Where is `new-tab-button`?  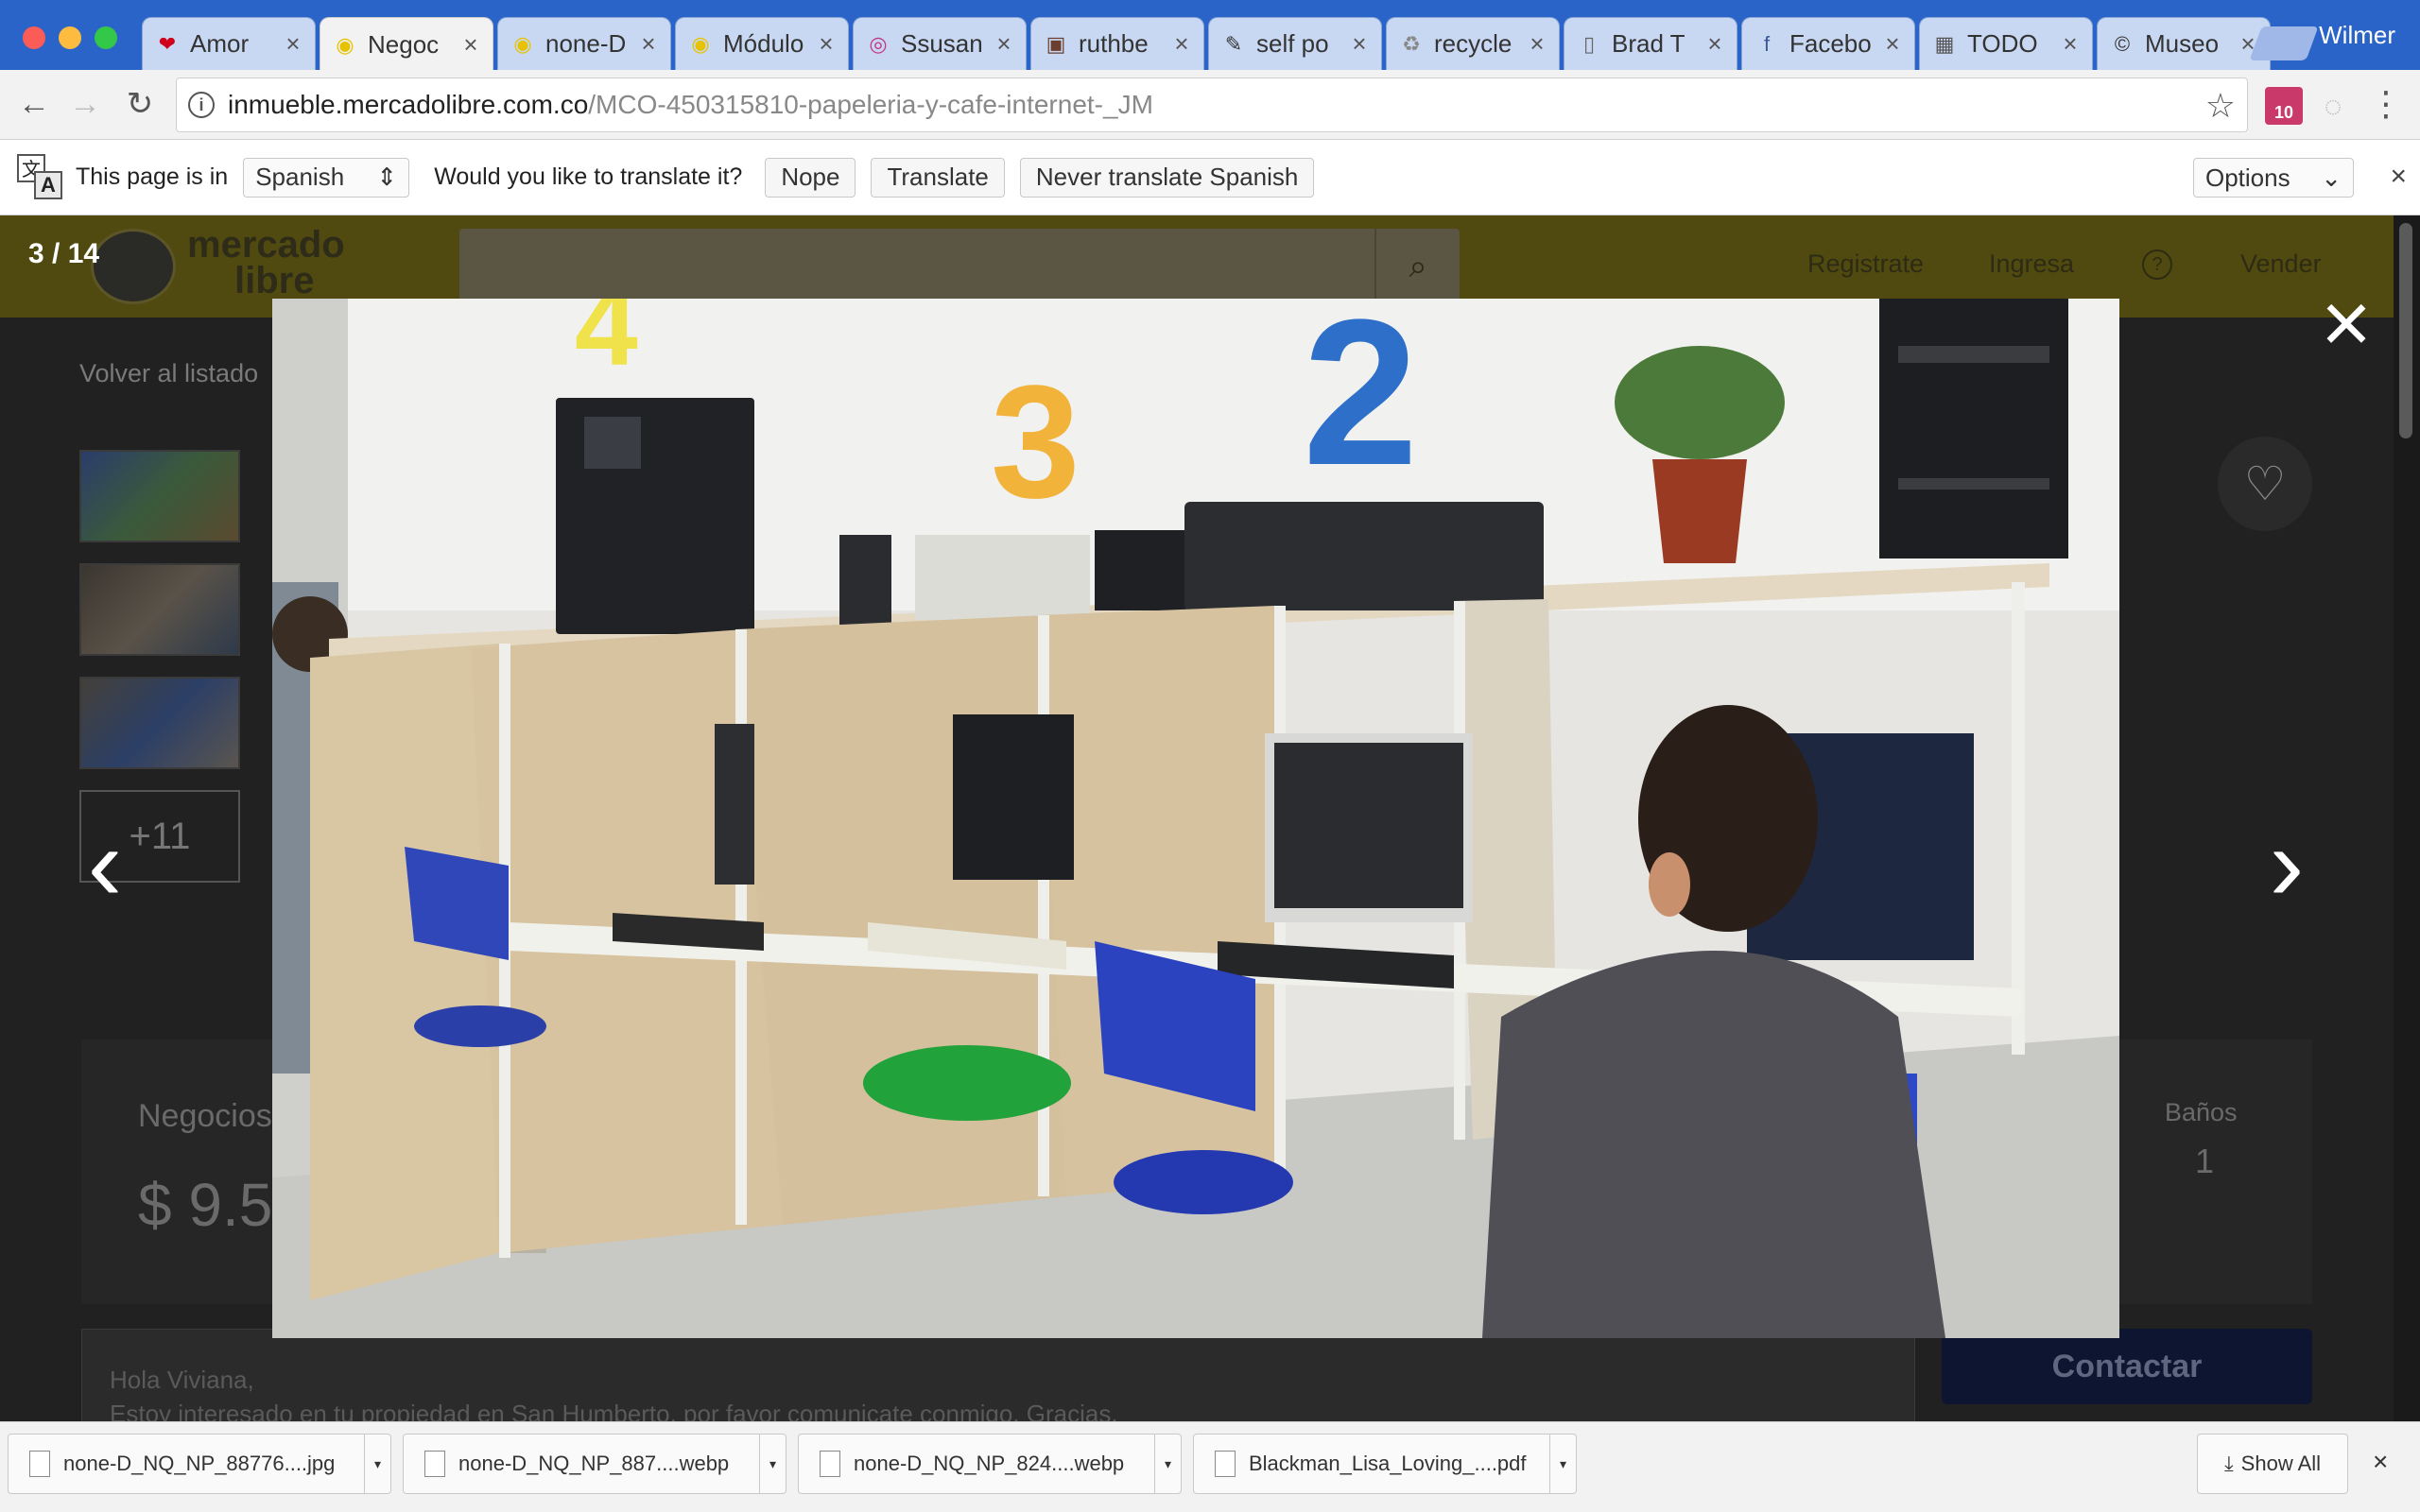
new-tab-button is located at coordinates (2284, 43).